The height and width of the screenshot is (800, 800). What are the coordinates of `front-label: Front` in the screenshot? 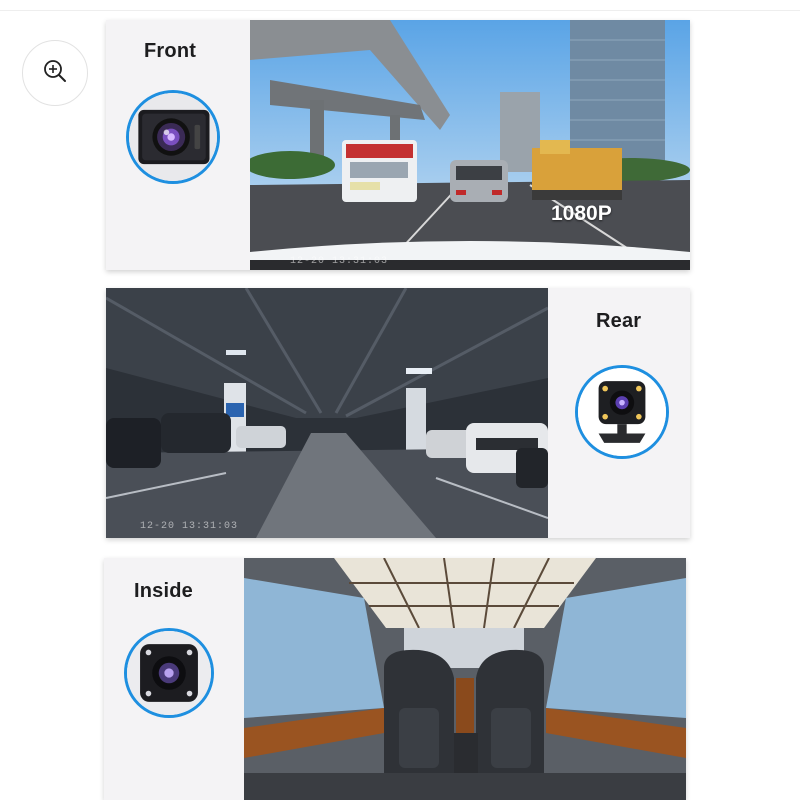 It's located at (170, 51).